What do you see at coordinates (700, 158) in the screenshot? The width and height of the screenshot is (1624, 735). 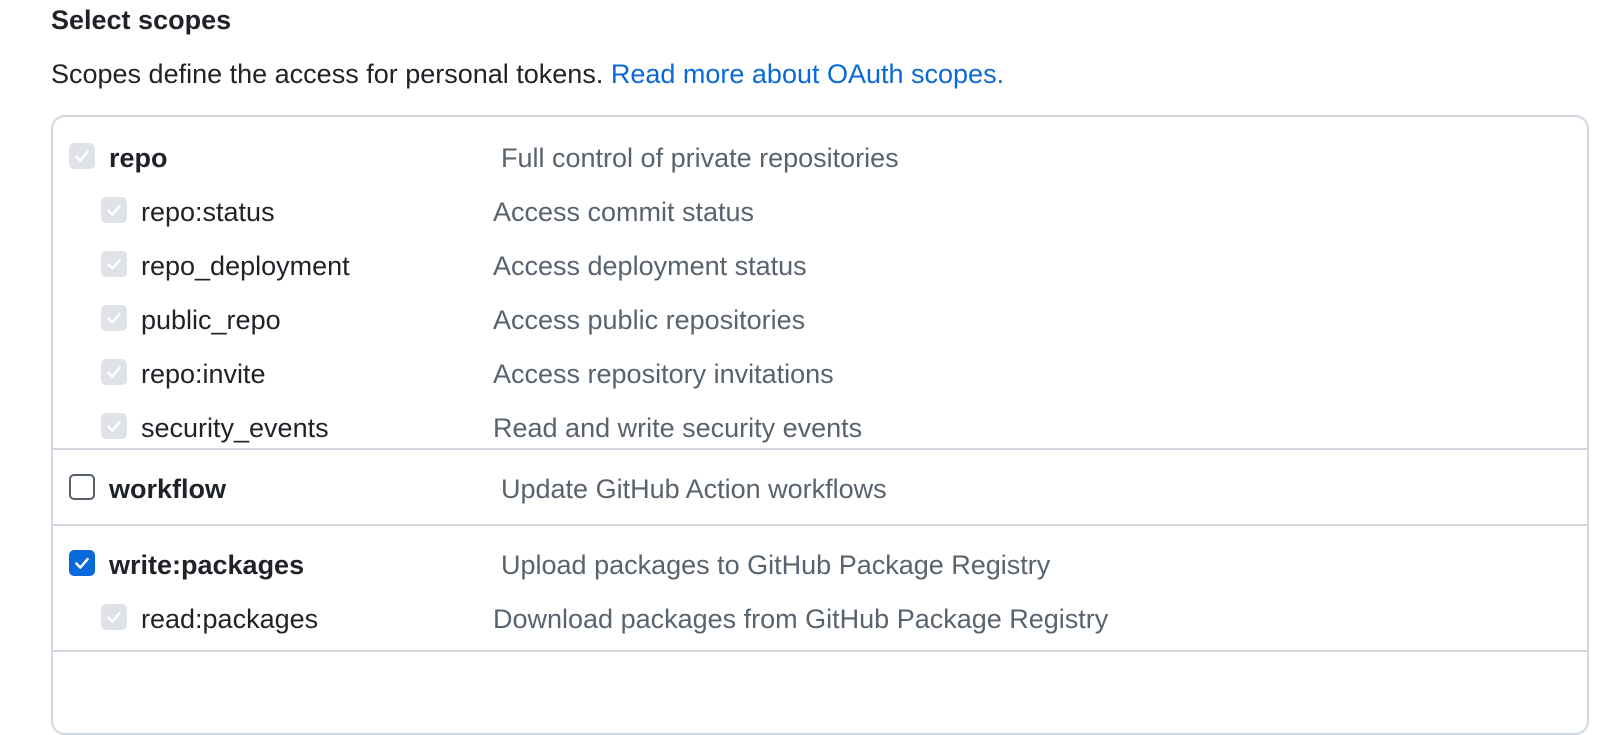 I see `scope-description: Full control of private repositories` at bounding box center [700, 158].